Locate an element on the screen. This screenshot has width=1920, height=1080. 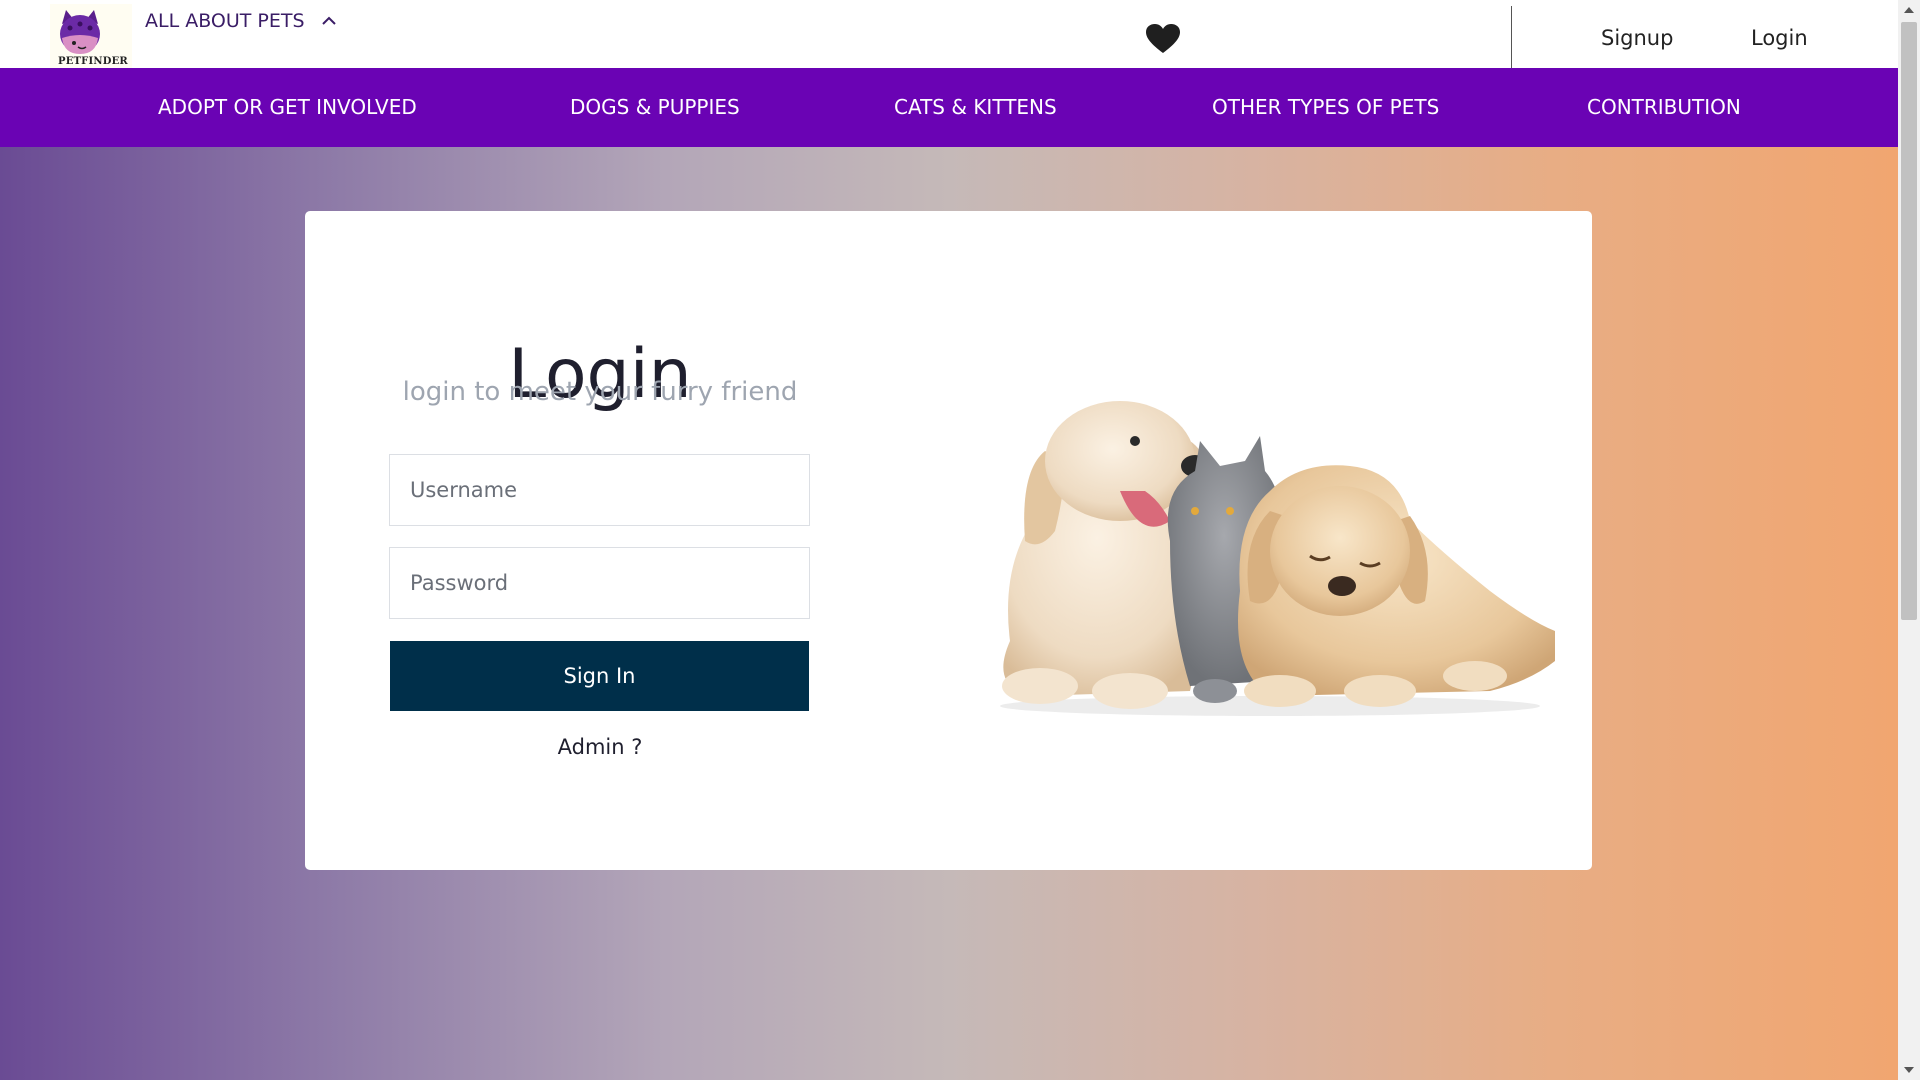
nav-item-adopt: ADOPT OR GET INVOLVED is located at coordinates (287, 107).